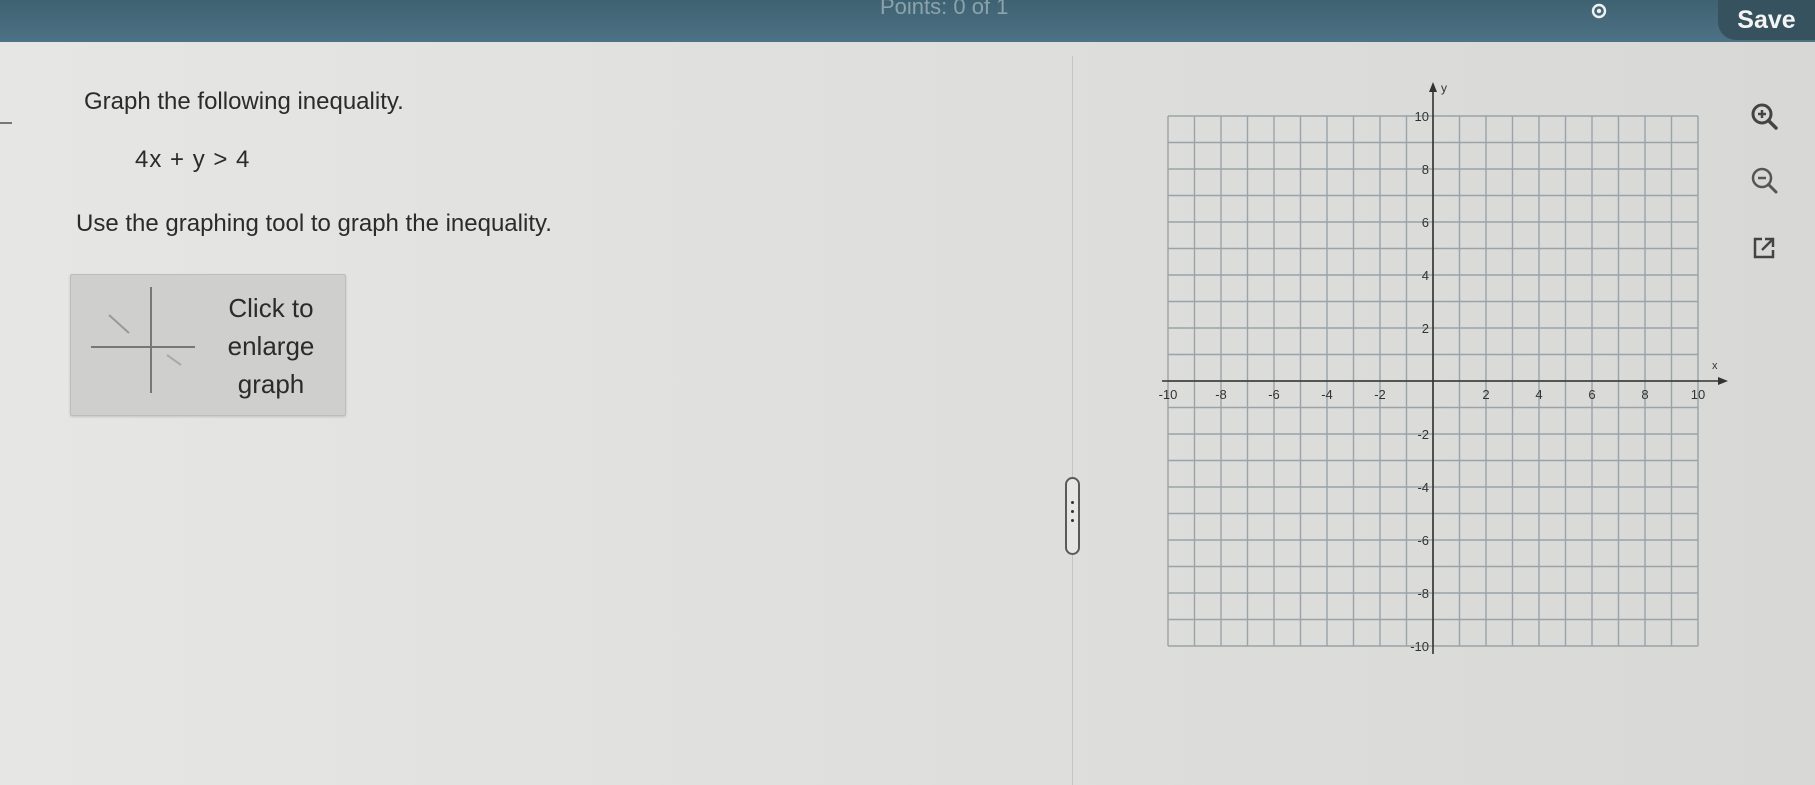 The width and height of the screenshot is (1815, 785). I want to click on zoom-in-icon, so click(1764, 116).